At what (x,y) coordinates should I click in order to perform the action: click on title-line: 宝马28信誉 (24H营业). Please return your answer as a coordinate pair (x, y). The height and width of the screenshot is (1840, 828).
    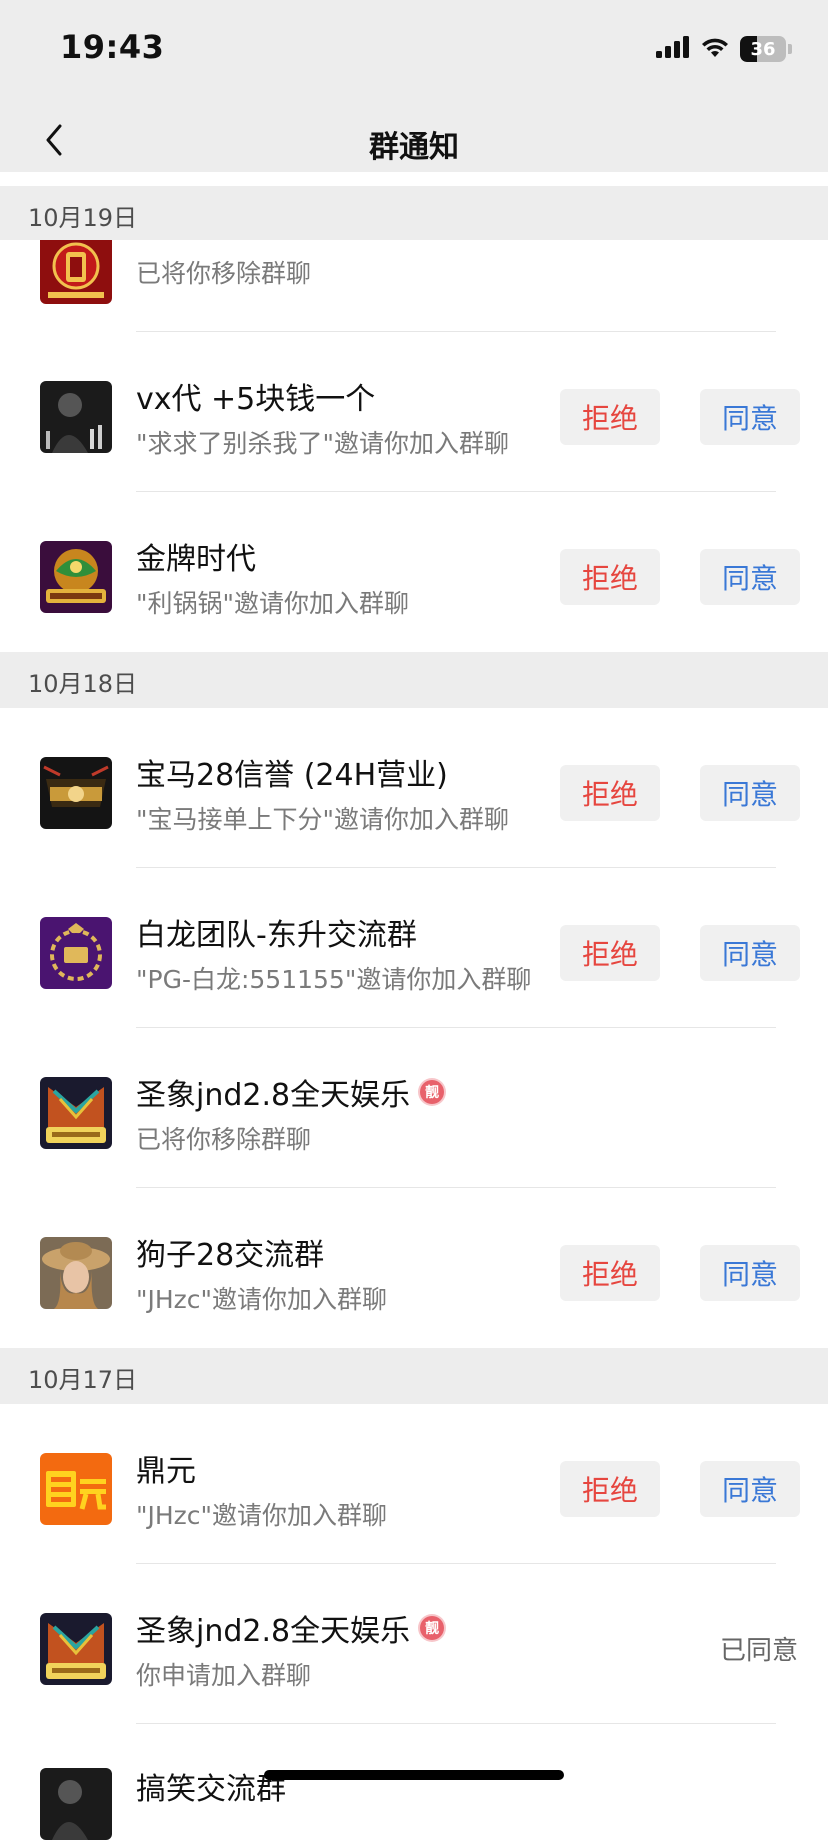
    Looking at the image, I should click on (292, 772).